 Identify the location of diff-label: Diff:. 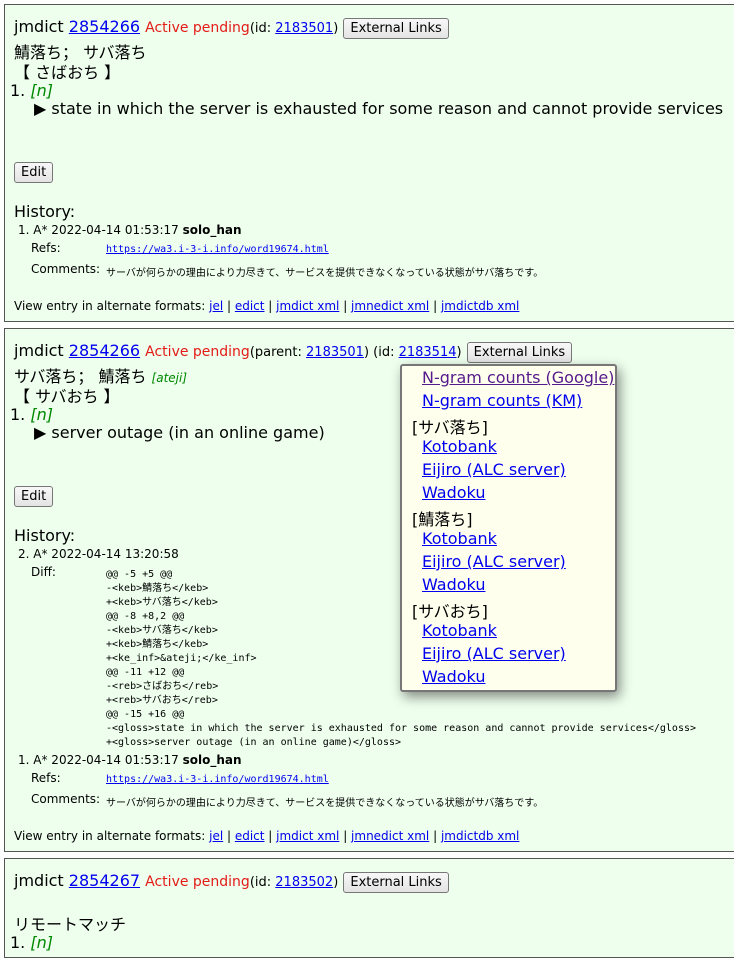
(43, 572).